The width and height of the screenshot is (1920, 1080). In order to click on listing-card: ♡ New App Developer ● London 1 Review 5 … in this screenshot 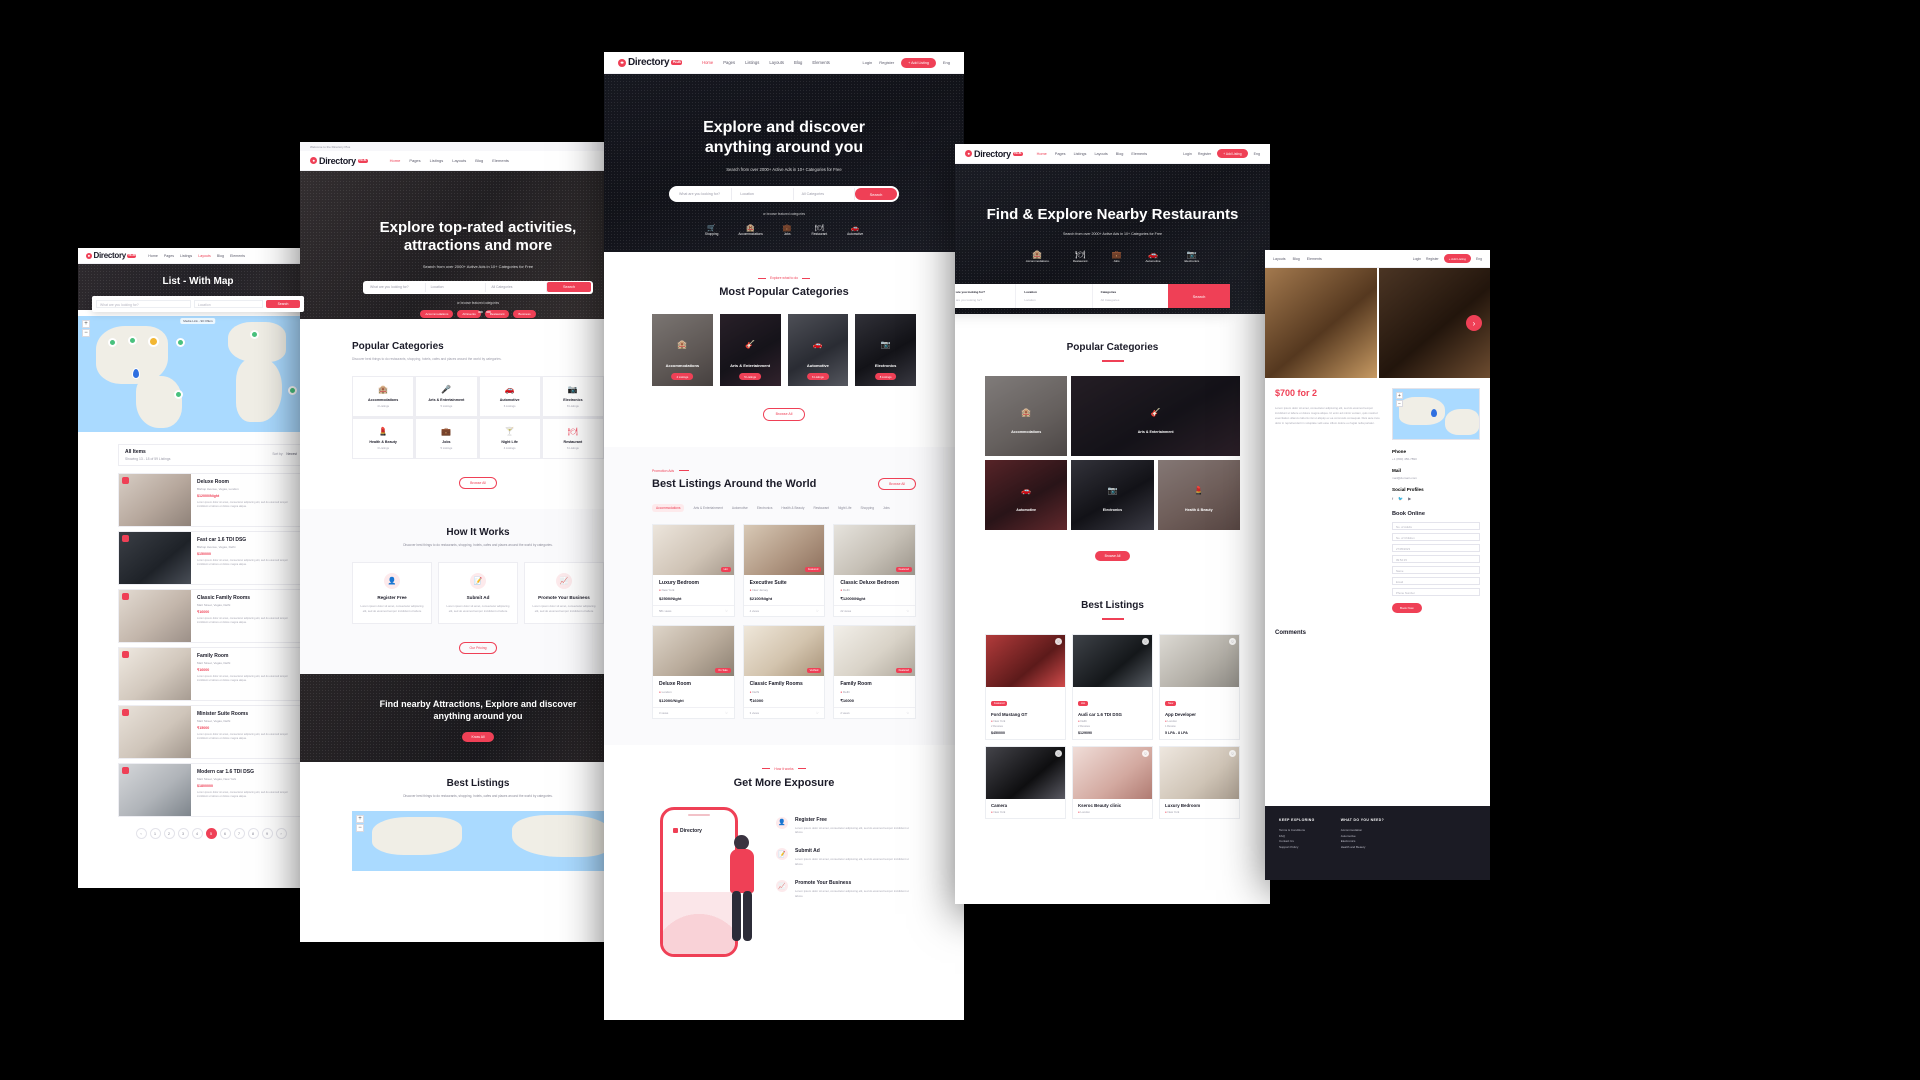, I will do `click(1199, 687)`.